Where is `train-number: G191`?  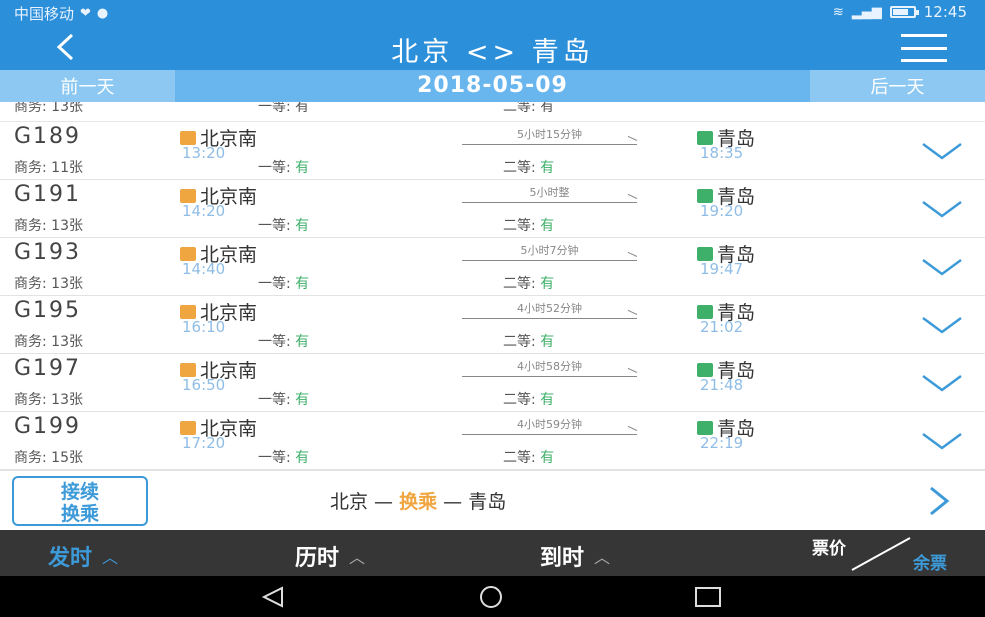
train-number: G191 is located at coordinates (48, 194).